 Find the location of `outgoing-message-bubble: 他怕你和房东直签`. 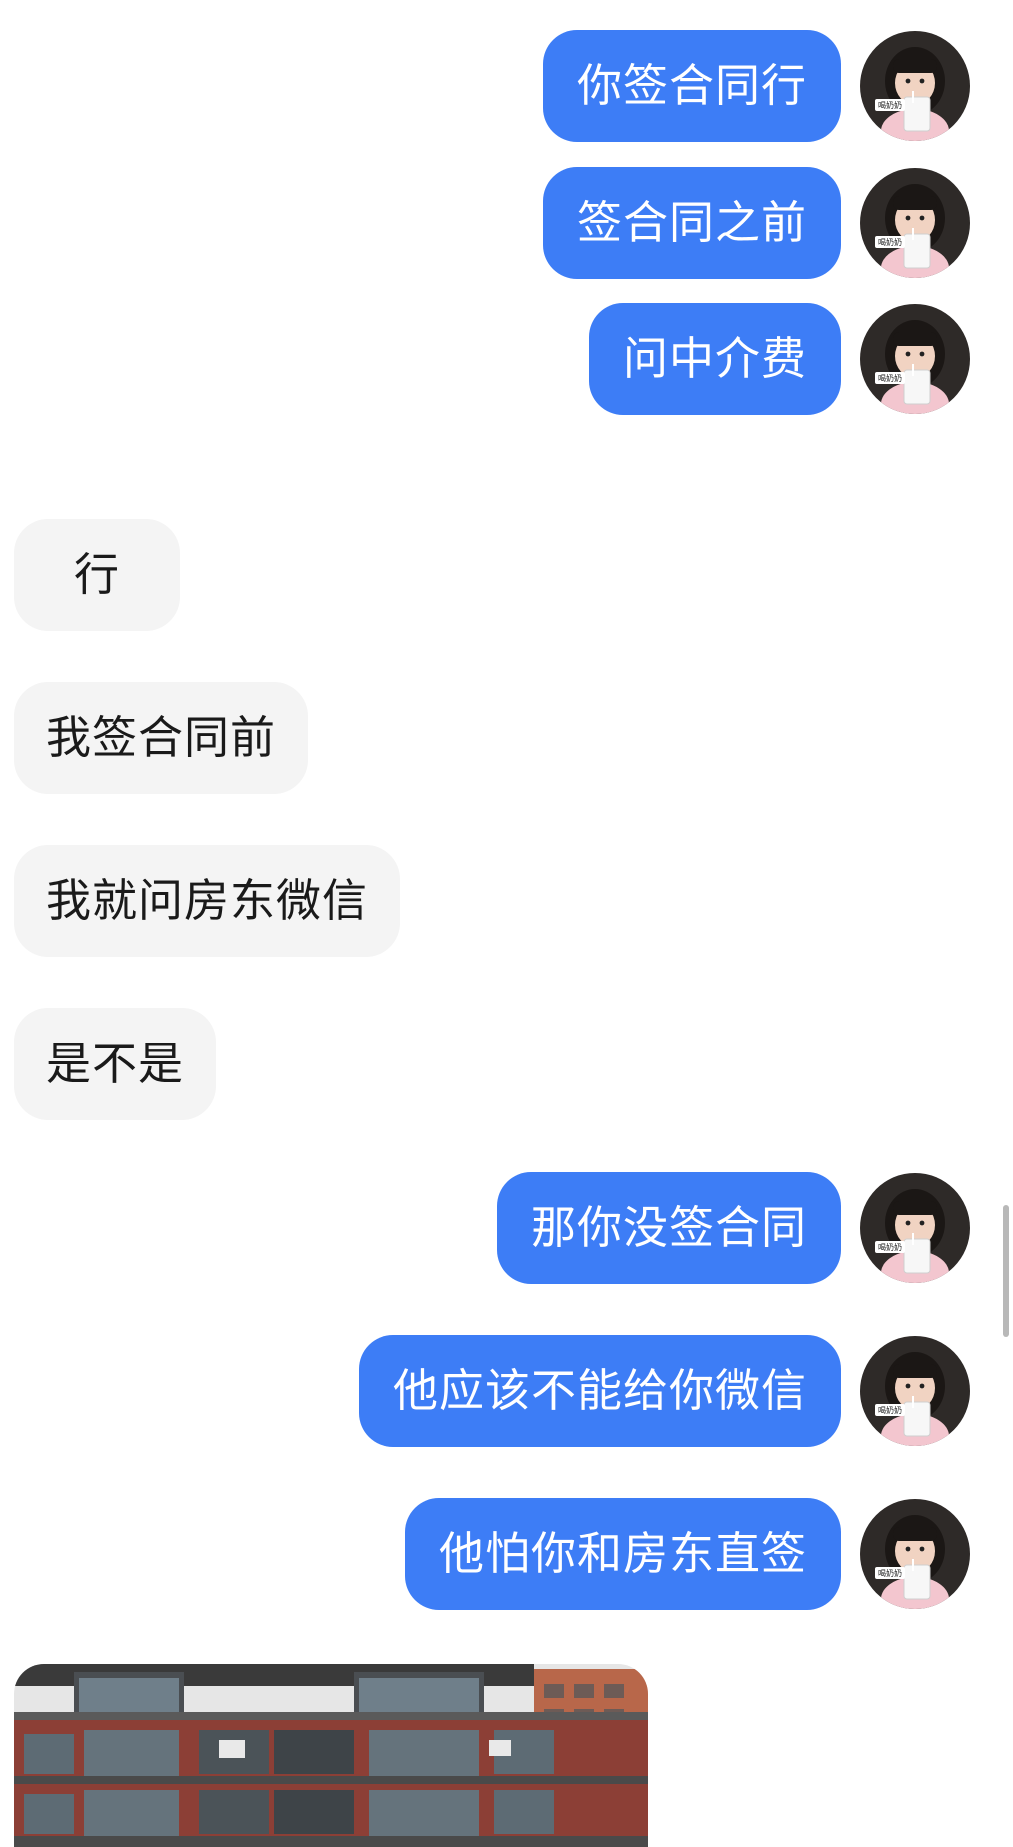

outgoing-message-bubble: 他怕你和房东直签 is located at coordinates (622, 1554).